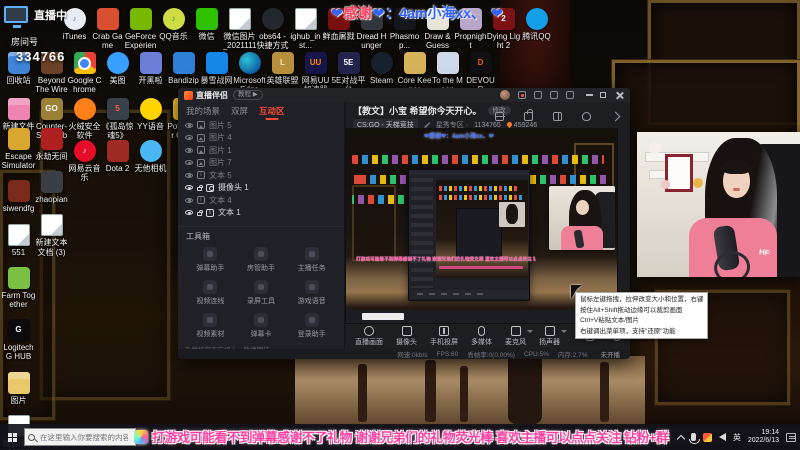  I want to click on toolbar-button: 手机投屏, so click(444, 336).